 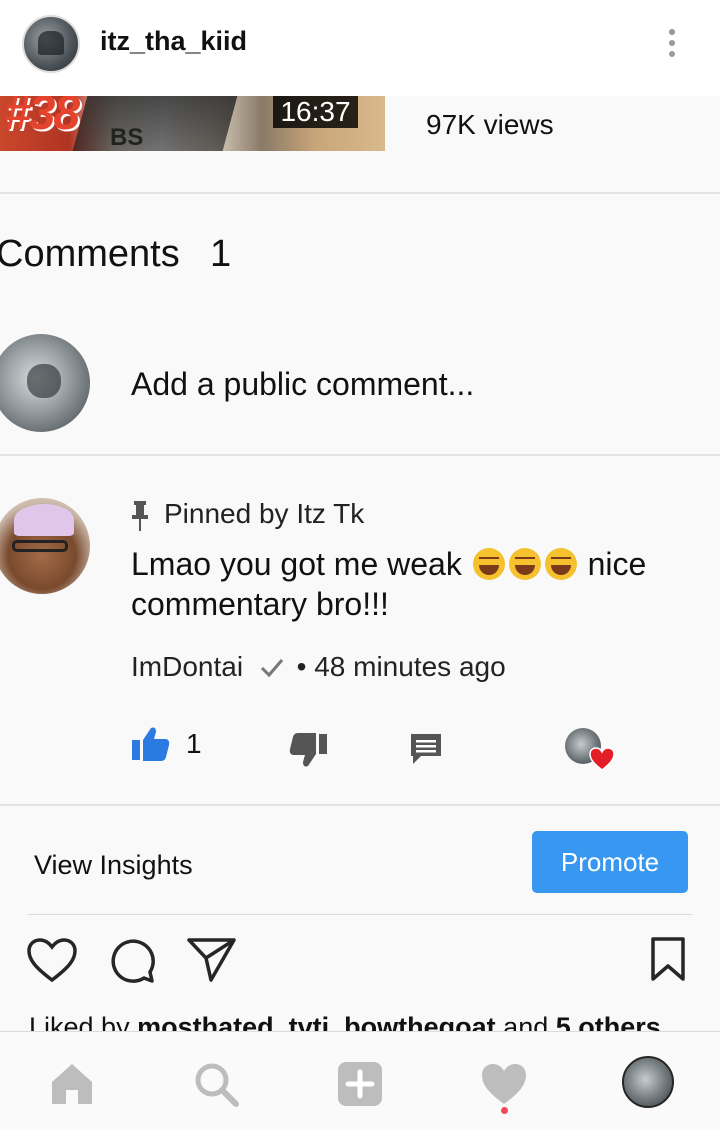 I want to click on comments-title: Comments, so click(x=90, y=254).